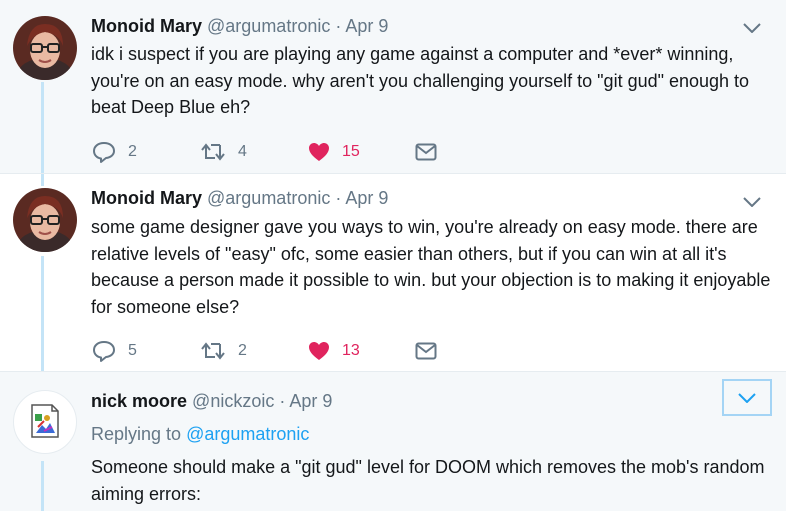  I want to click on reply-button: 2, so click(114, 152).